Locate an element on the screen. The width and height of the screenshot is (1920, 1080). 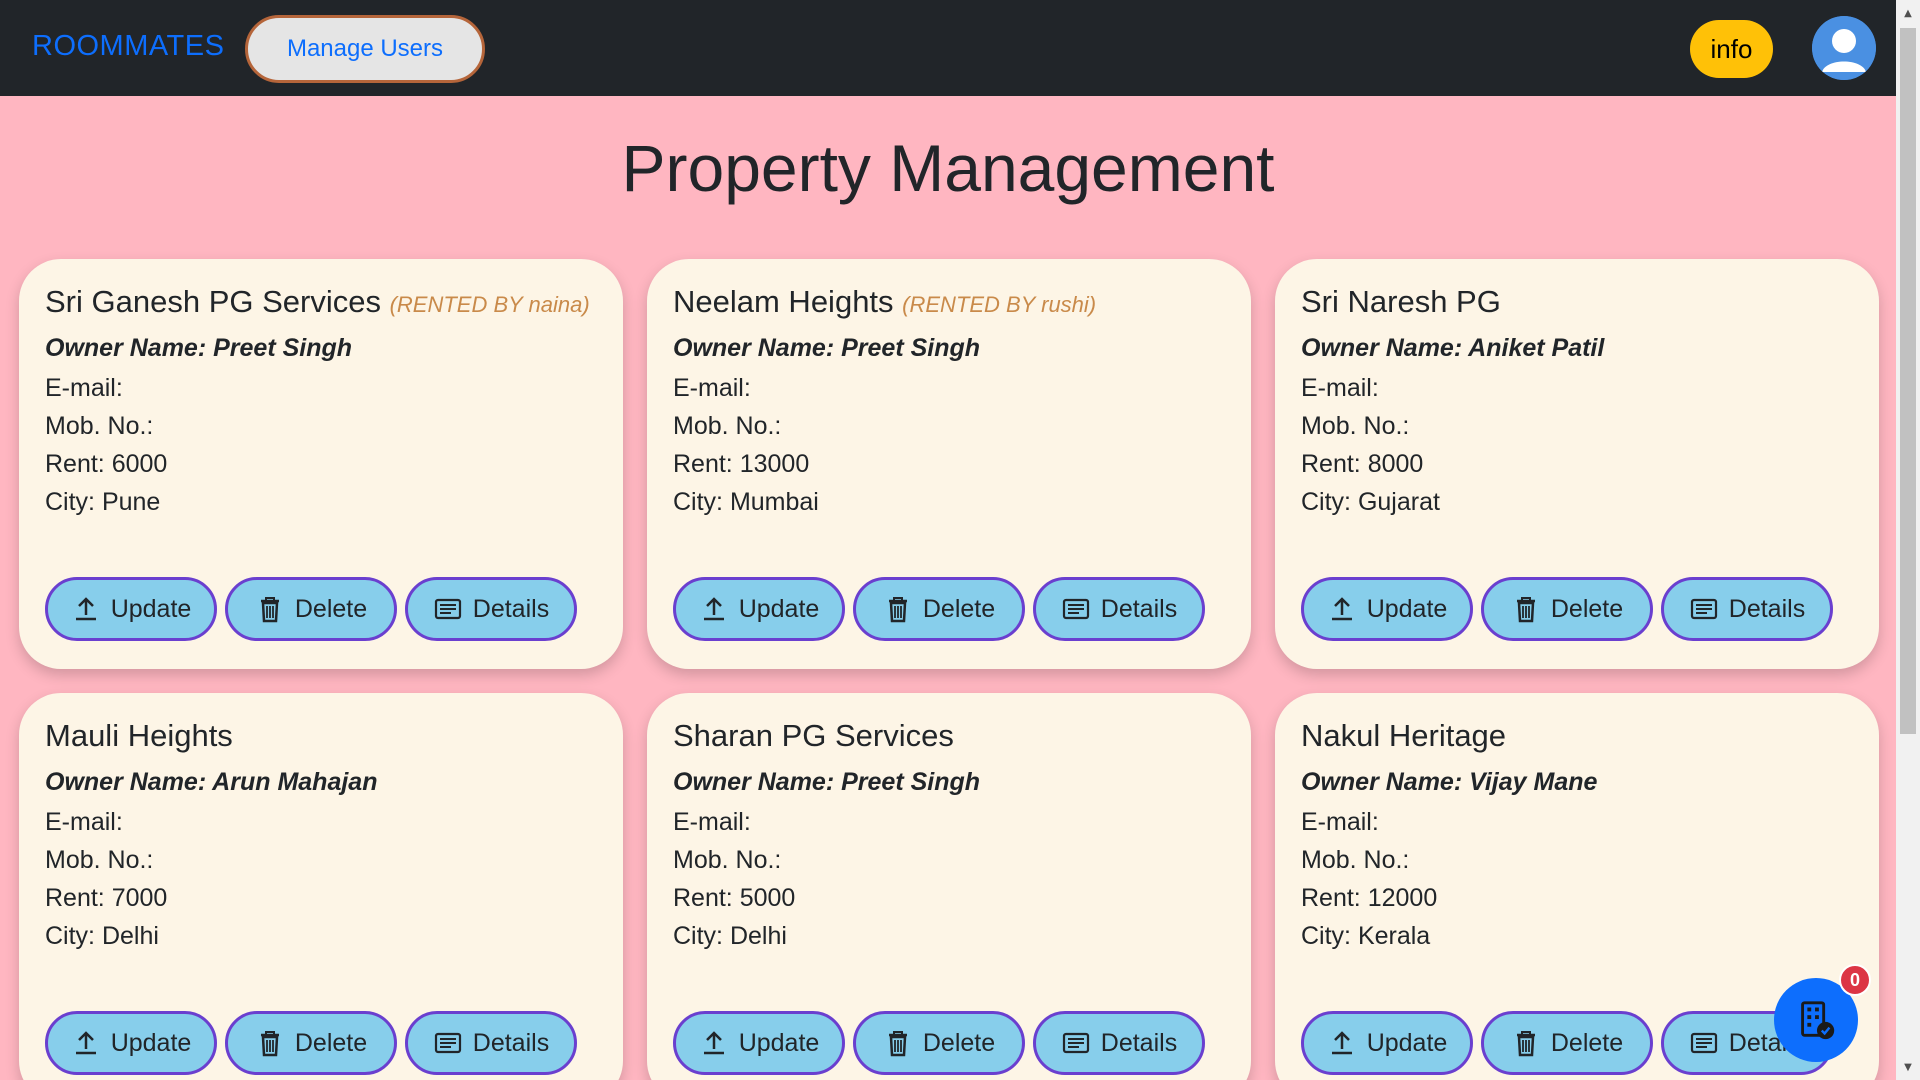
city-field: City: Gujarat is located at coordinates (1370, 502).